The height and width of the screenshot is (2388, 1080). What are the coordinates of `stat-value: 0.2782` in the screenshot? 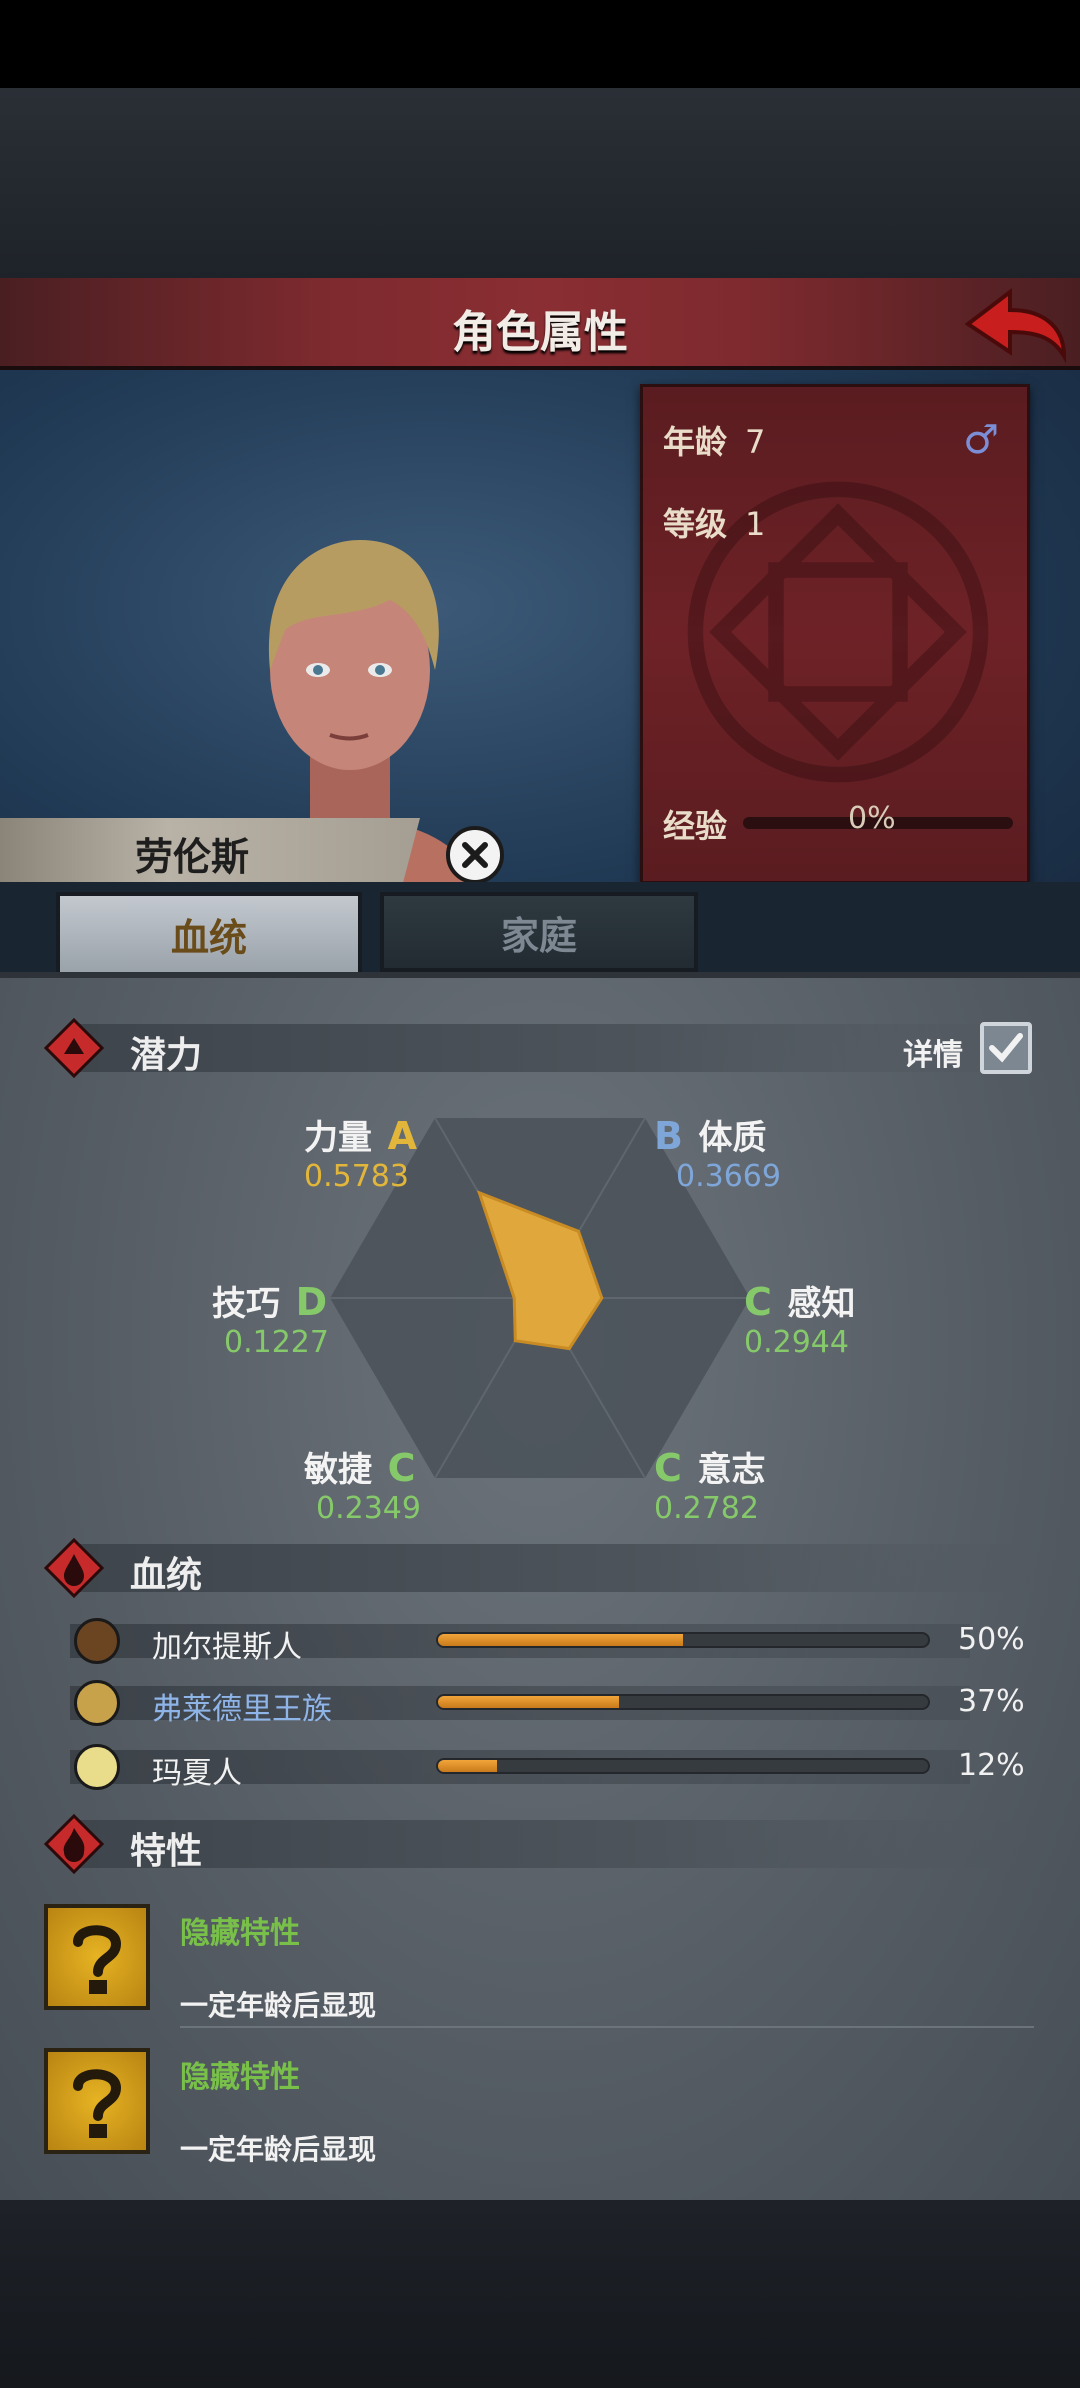 It's located at (706, 1508).